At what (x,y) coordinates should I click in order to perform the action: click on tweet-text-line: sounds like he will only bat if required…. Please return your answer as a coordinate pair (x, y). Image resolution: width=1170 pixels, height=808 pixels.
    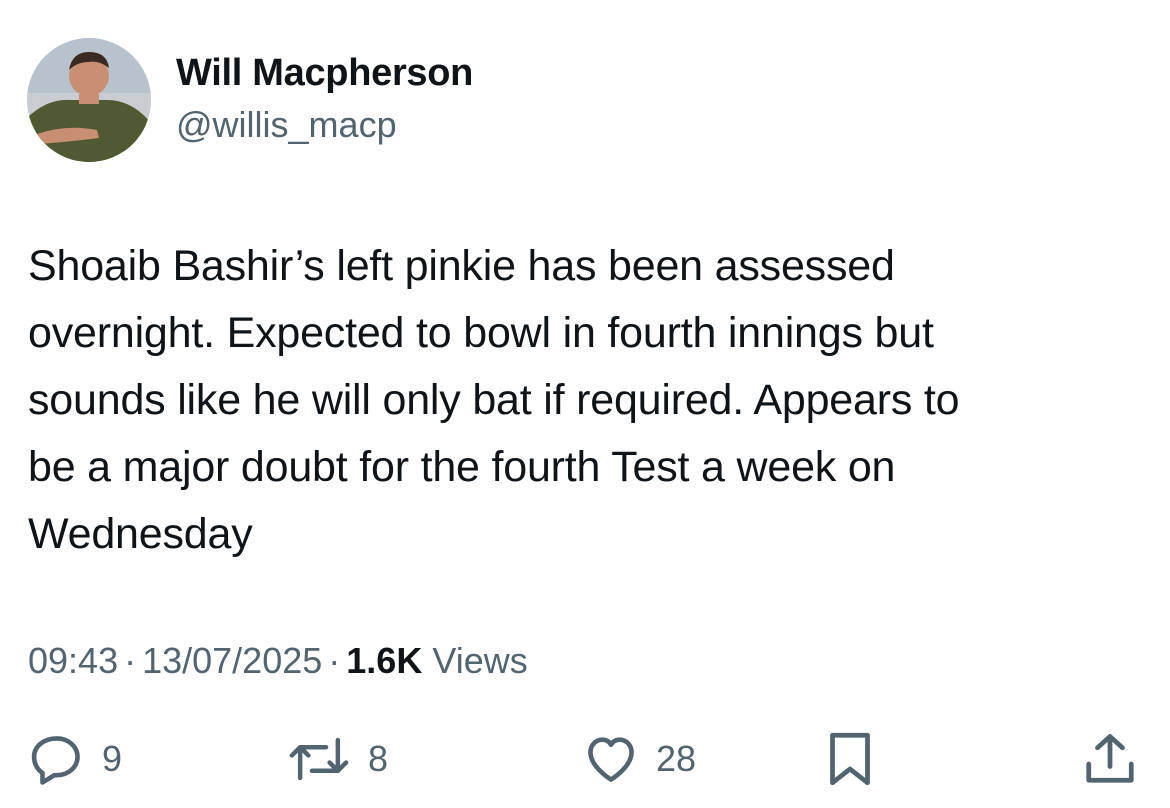
    Looking at the image, I should click on (494, 400).